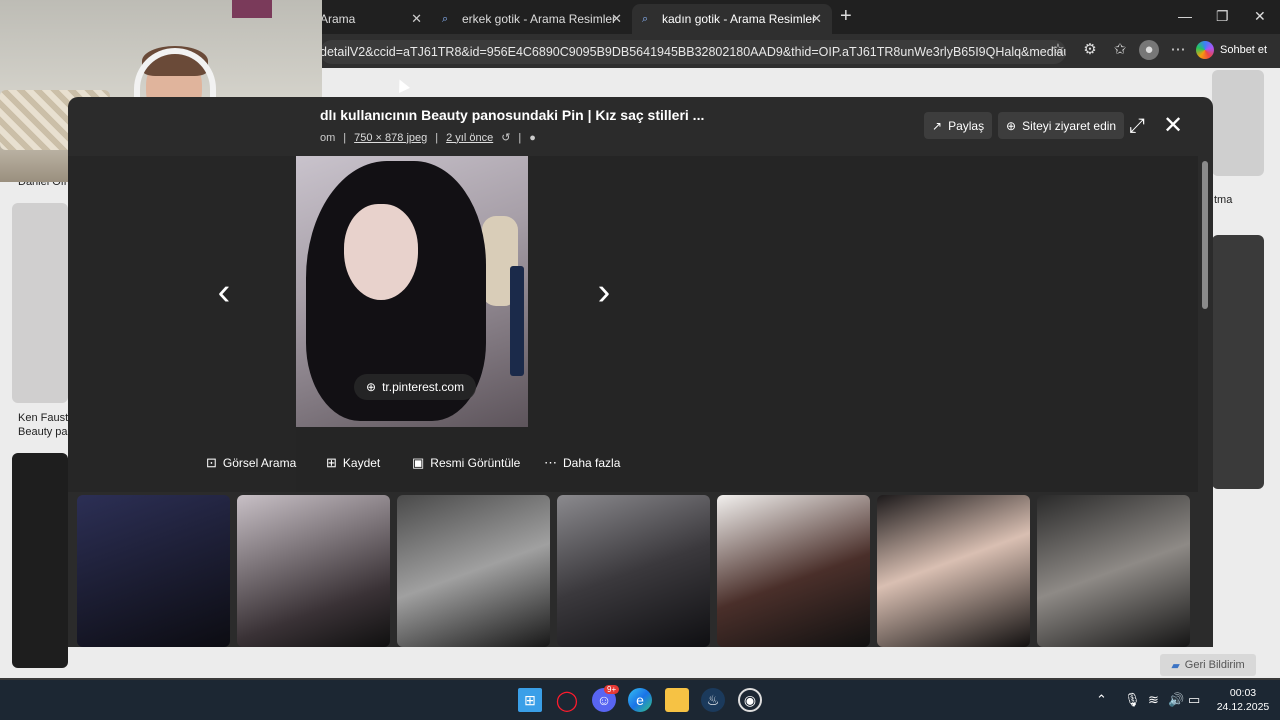  What do you see at coordinates (1205, 50) in the screenshot?
I see `copilot-icon` at bounding box center [1205, 50].